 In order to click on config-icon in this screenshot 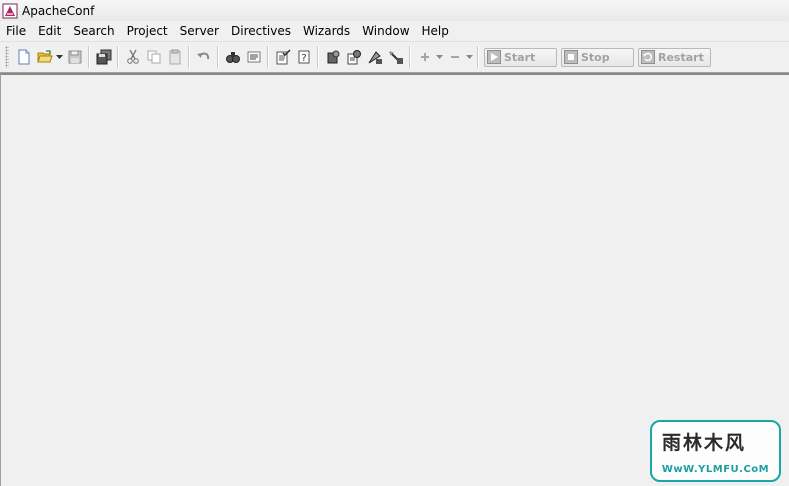, I will do `click(354, 57)`.